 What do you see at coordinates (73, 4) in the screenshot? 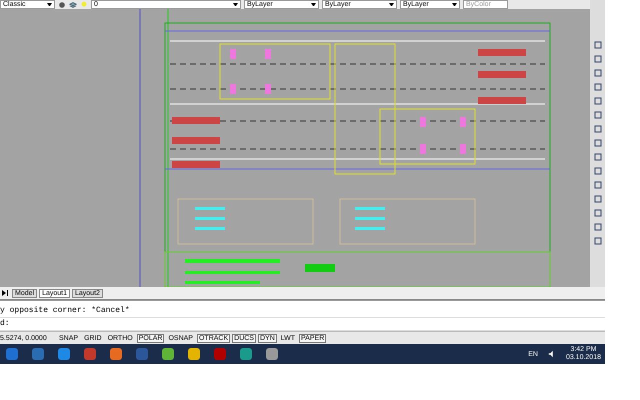
I see `layers-icon` at bounding box center [73, 4].